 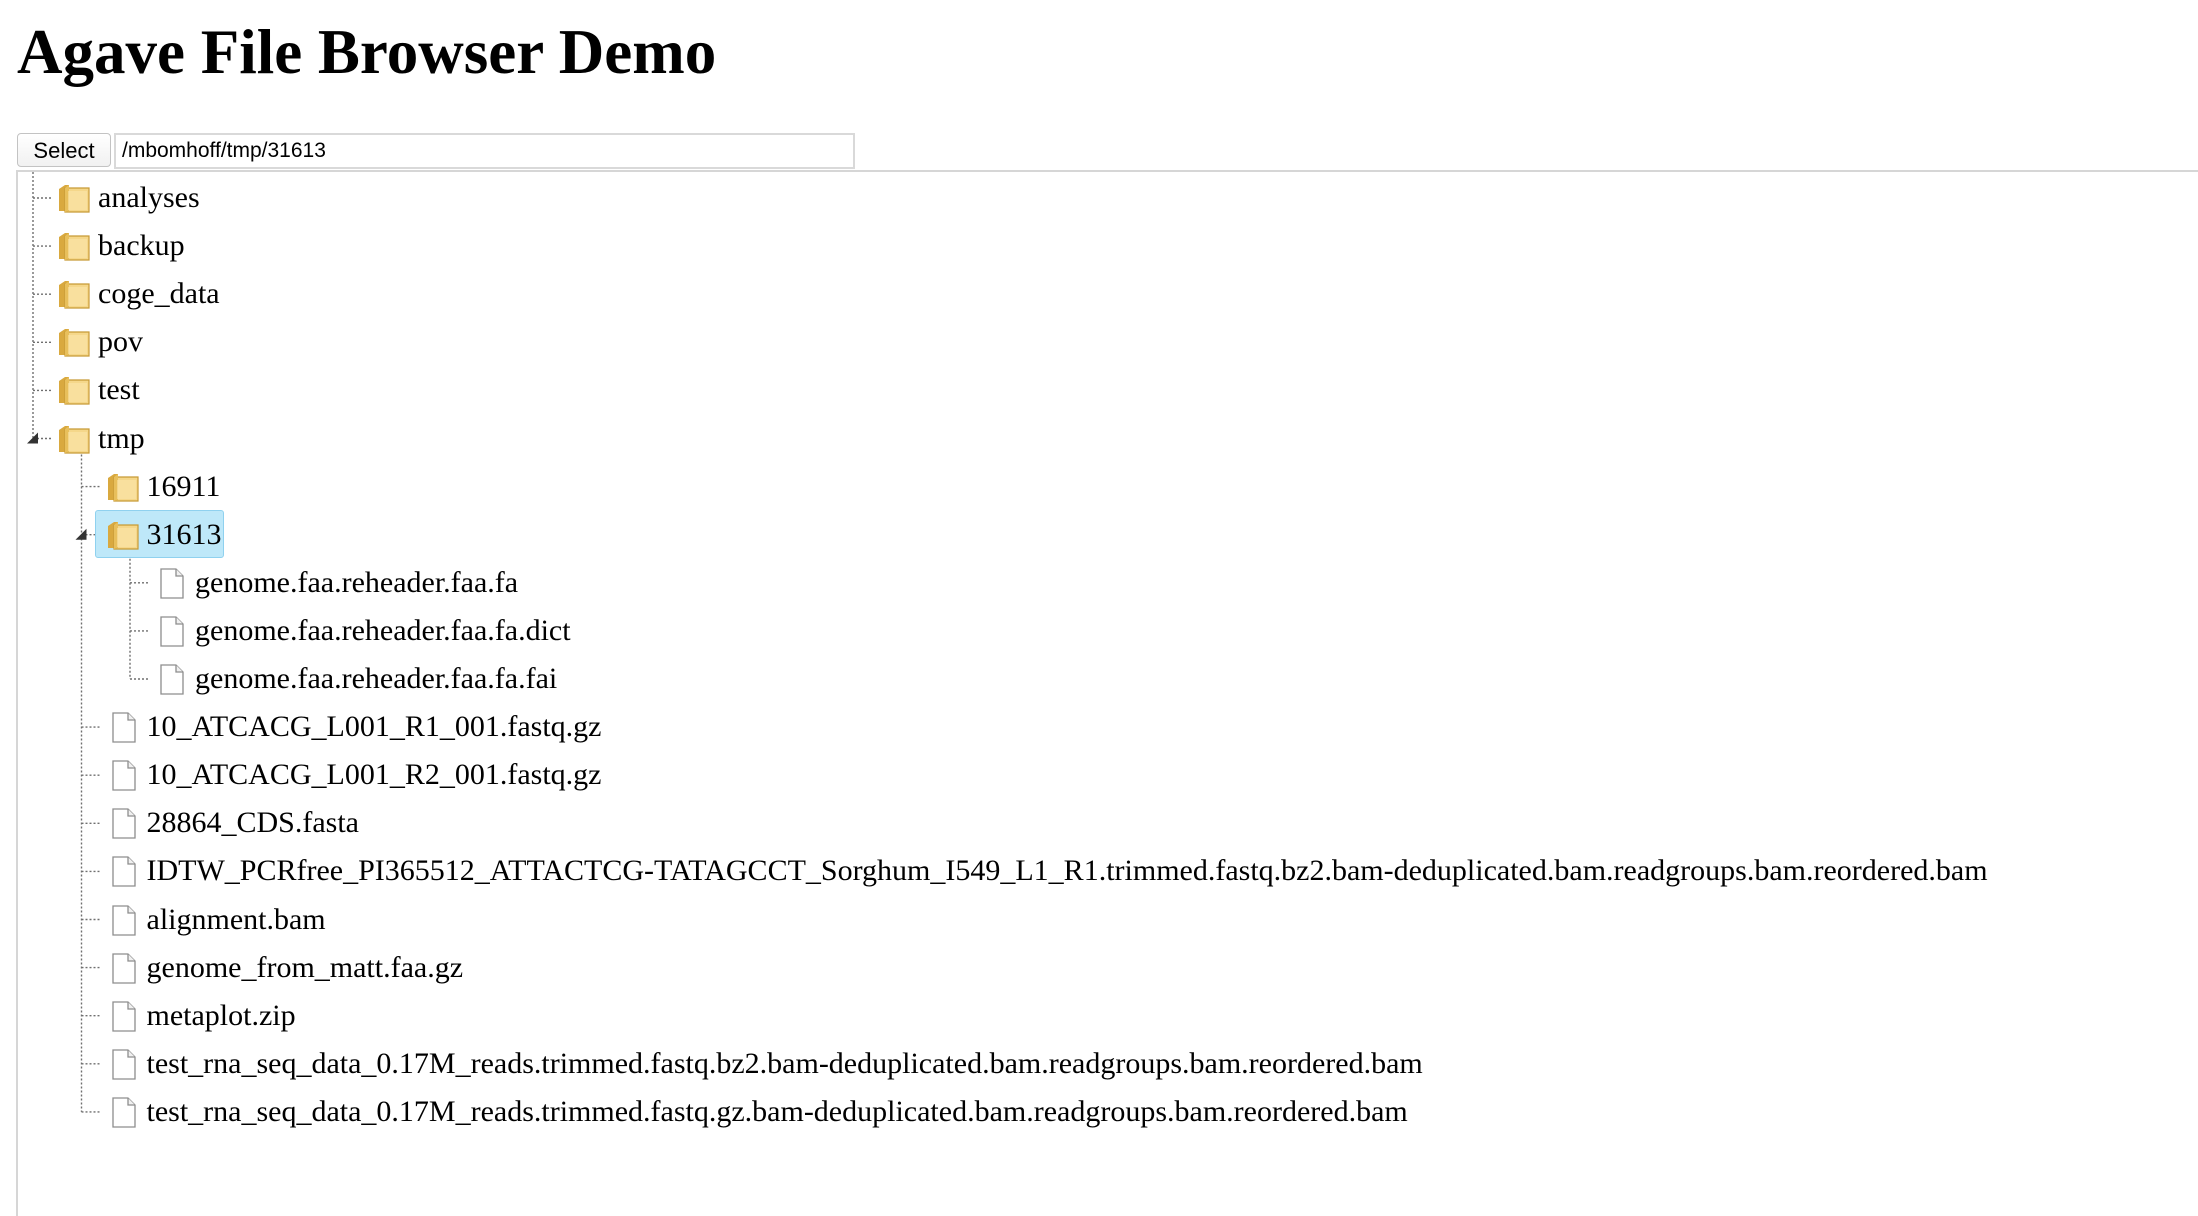 What do you see at coordinates (120, 342) in the screenshot?
I see `tree-item-label: pov` at bounding box center [120, 342].